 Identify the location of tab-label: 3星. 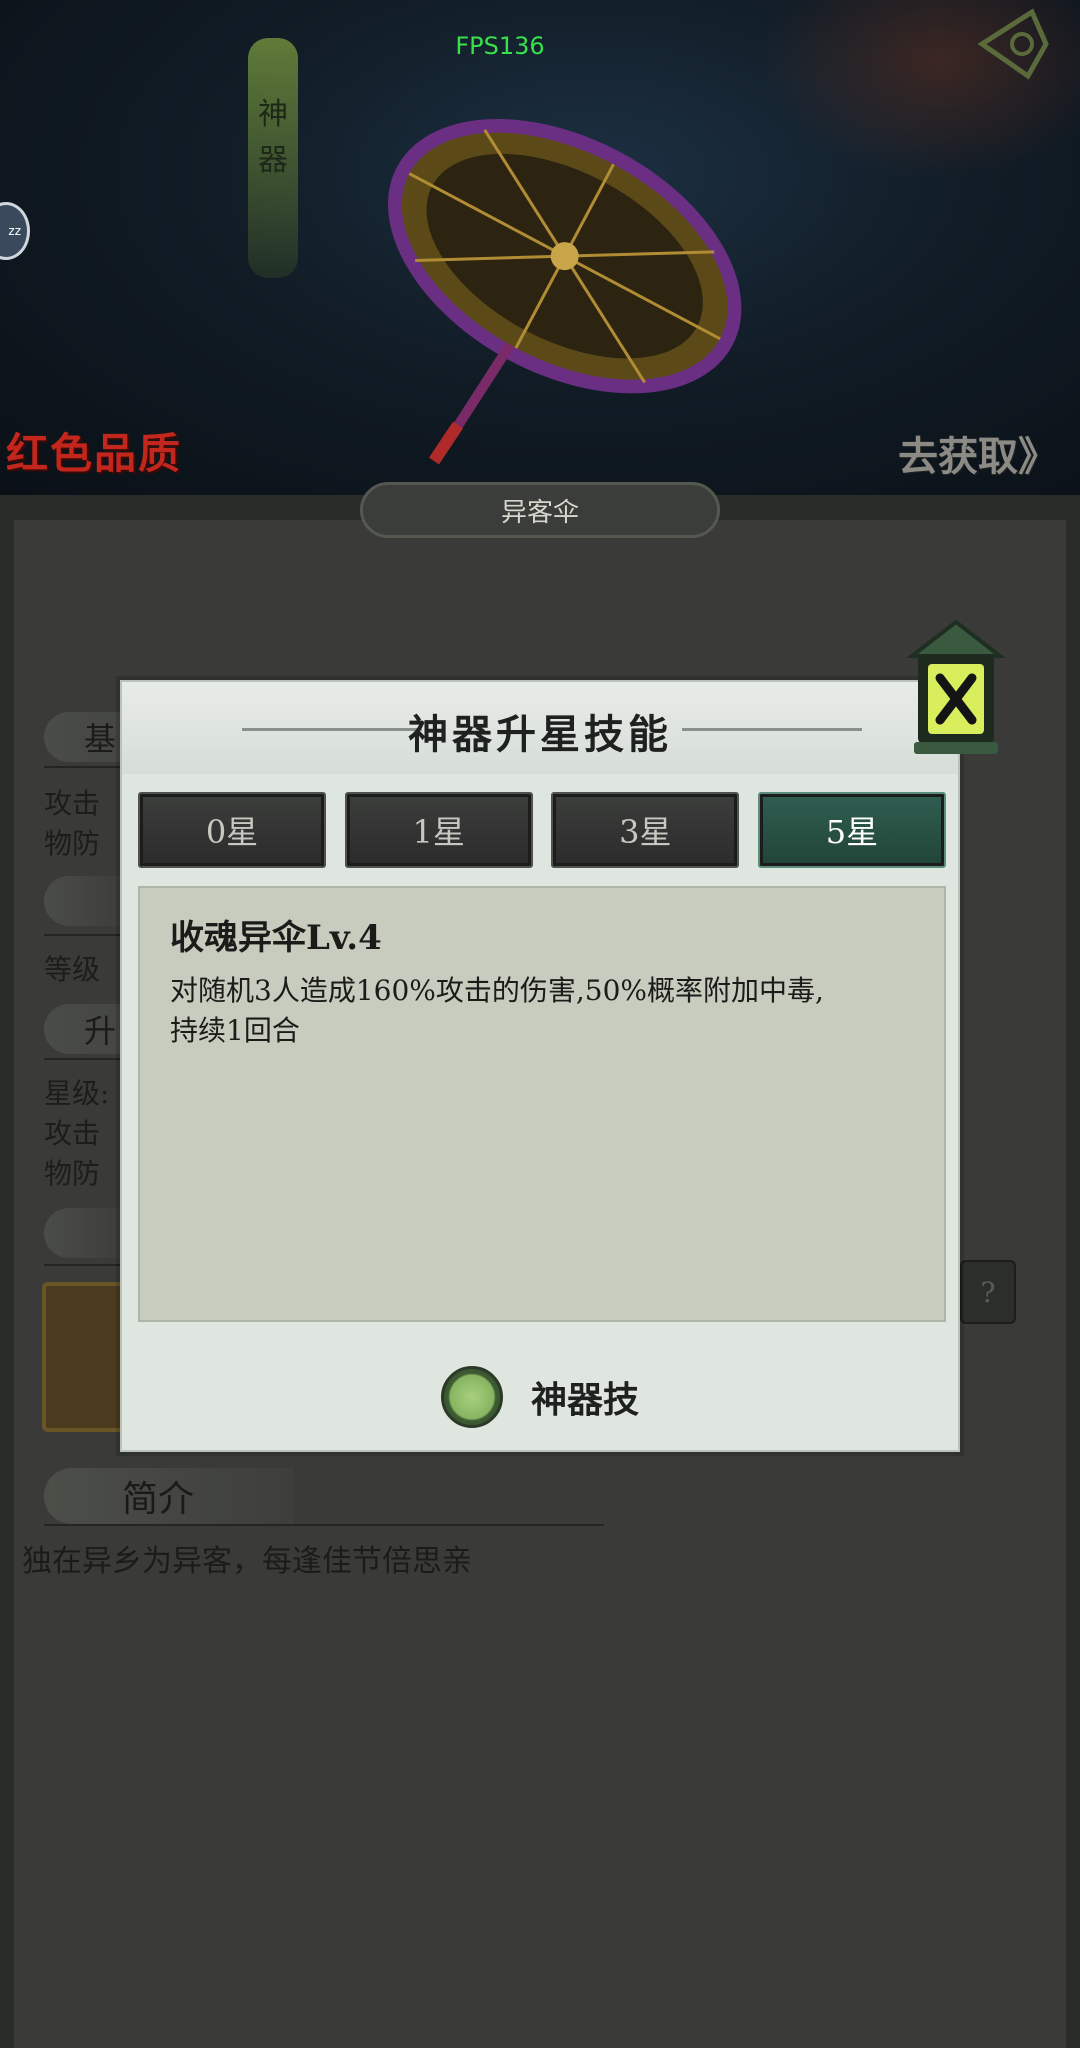
(645, 832).